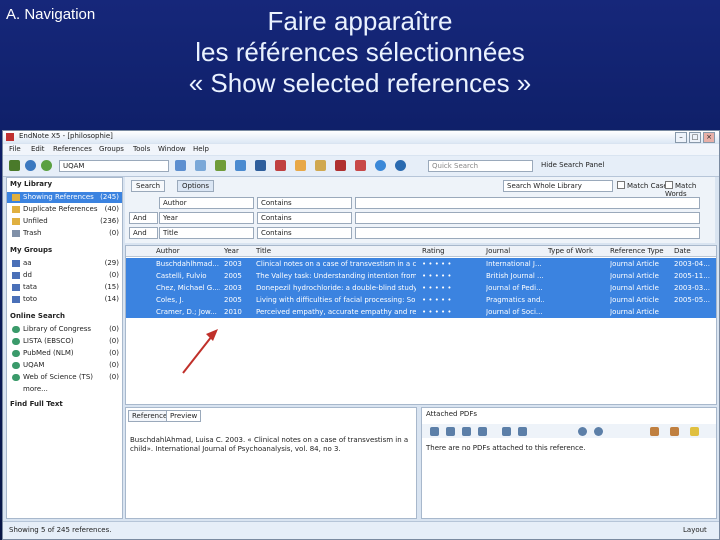  I want to click on arrow-head, so click(212, 335).